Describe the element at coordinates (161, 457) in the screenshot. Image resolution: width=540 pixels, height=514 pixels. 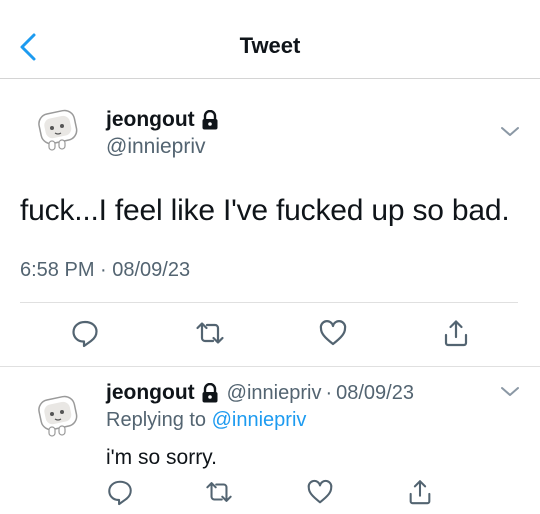
I see `reply-text: i'm so sorry.` at that location.